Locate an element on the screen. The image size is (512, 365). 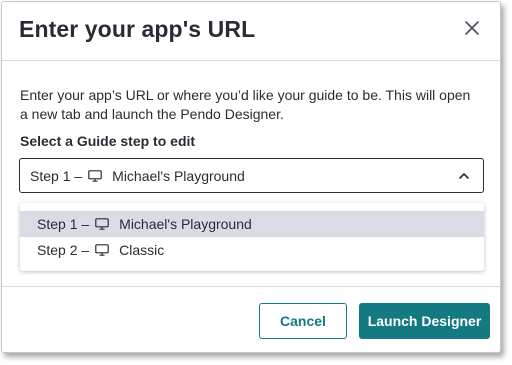
step-option-1: Step 1 – Michael's Playground is located at coordinates (252, 224).